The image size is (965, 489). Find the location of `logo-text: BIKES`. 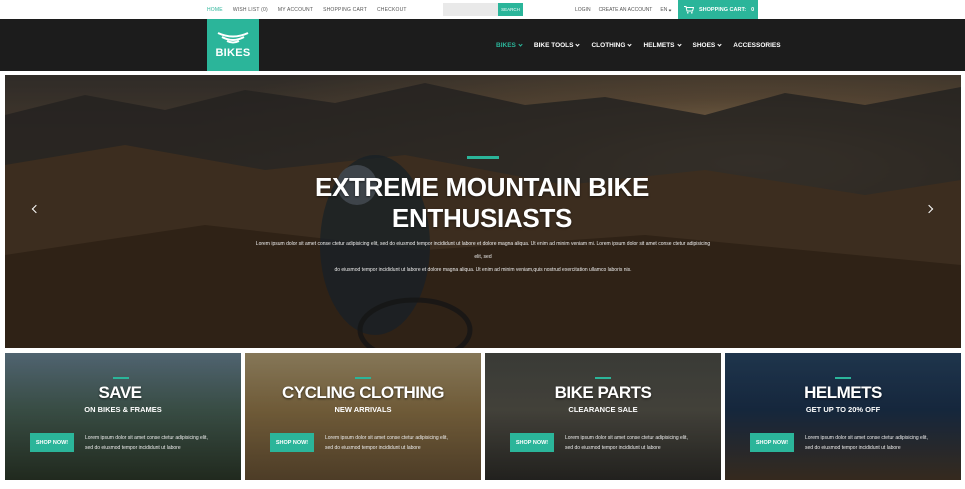

logo-text: BIKES is located at coordinates (233, 53).